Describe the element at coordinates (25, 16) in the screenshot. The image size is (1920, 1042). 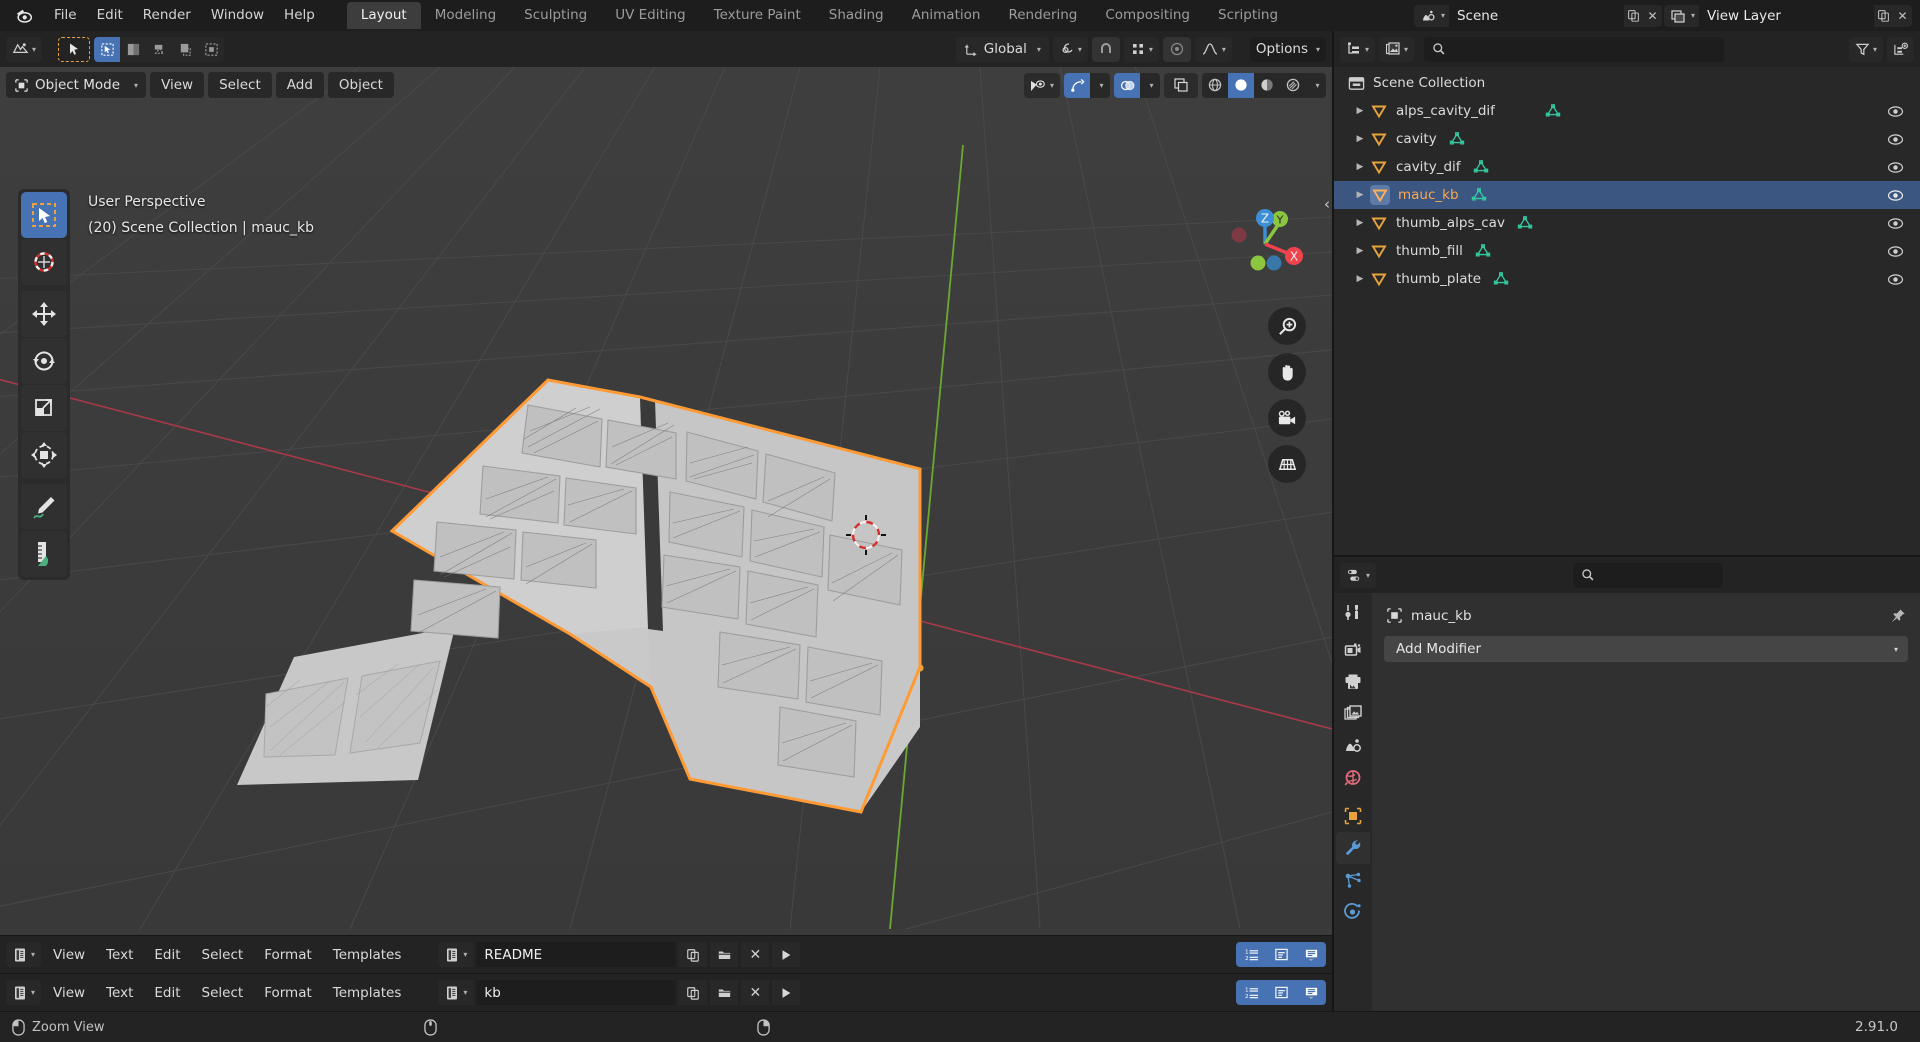
I see `blender-logo-icon` at that location.